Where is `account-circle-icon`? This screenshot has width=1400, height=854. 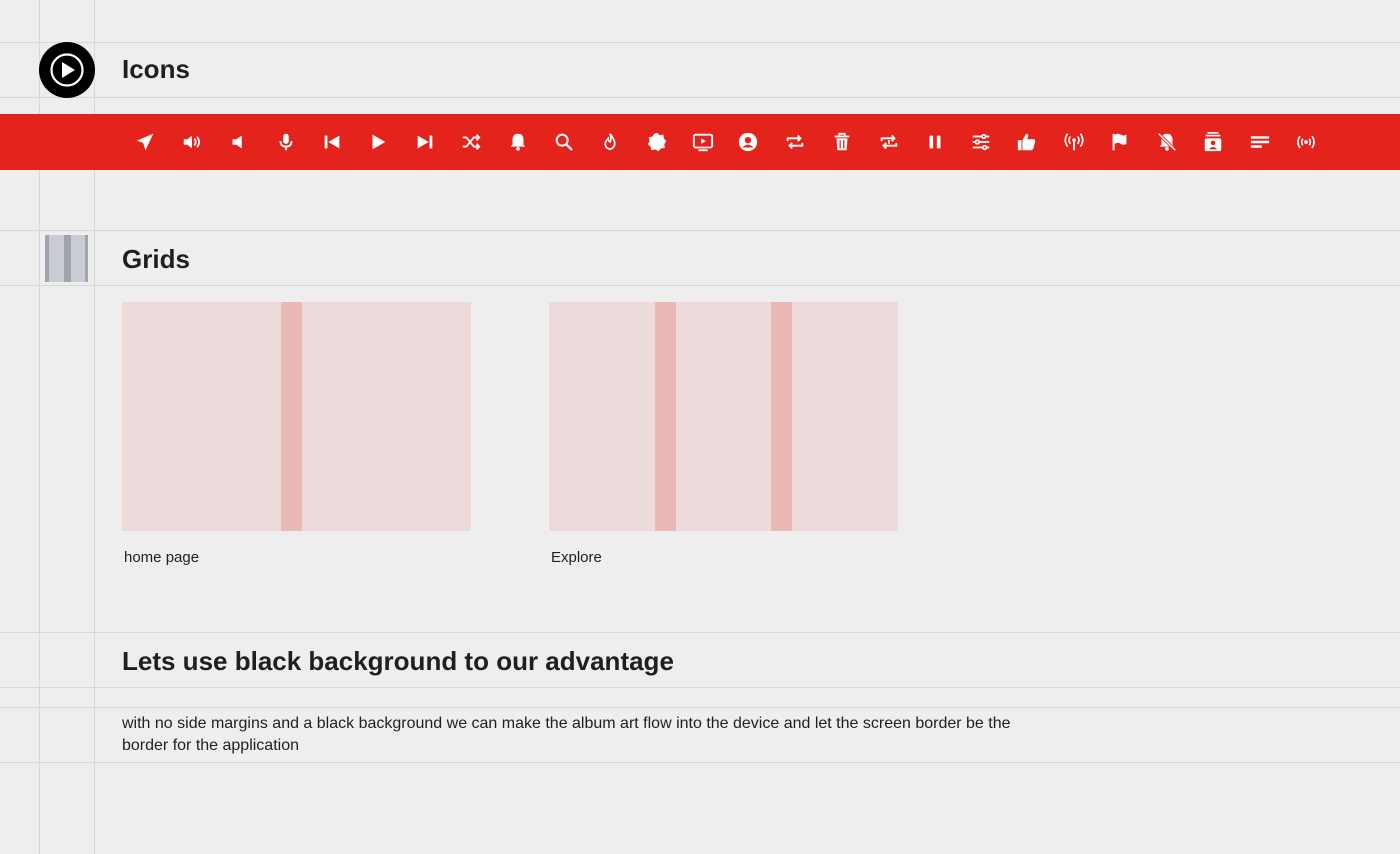 account-circle-icon is located at coordinates (748, 142).